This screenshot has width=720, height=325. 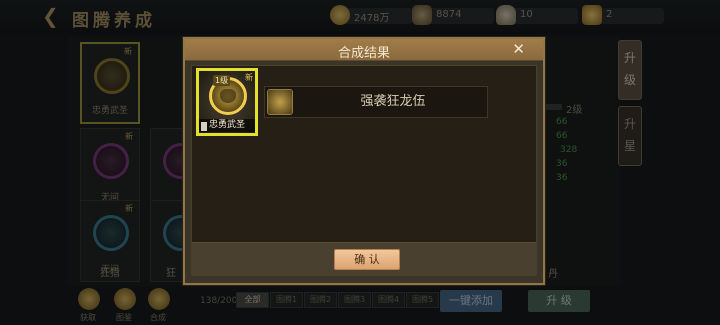 What do you see at coordinates (227, 102) in the screenshot?
I see `result-totem-card: 1级 新 忠勇武圣` at bounding box center [227, 102].